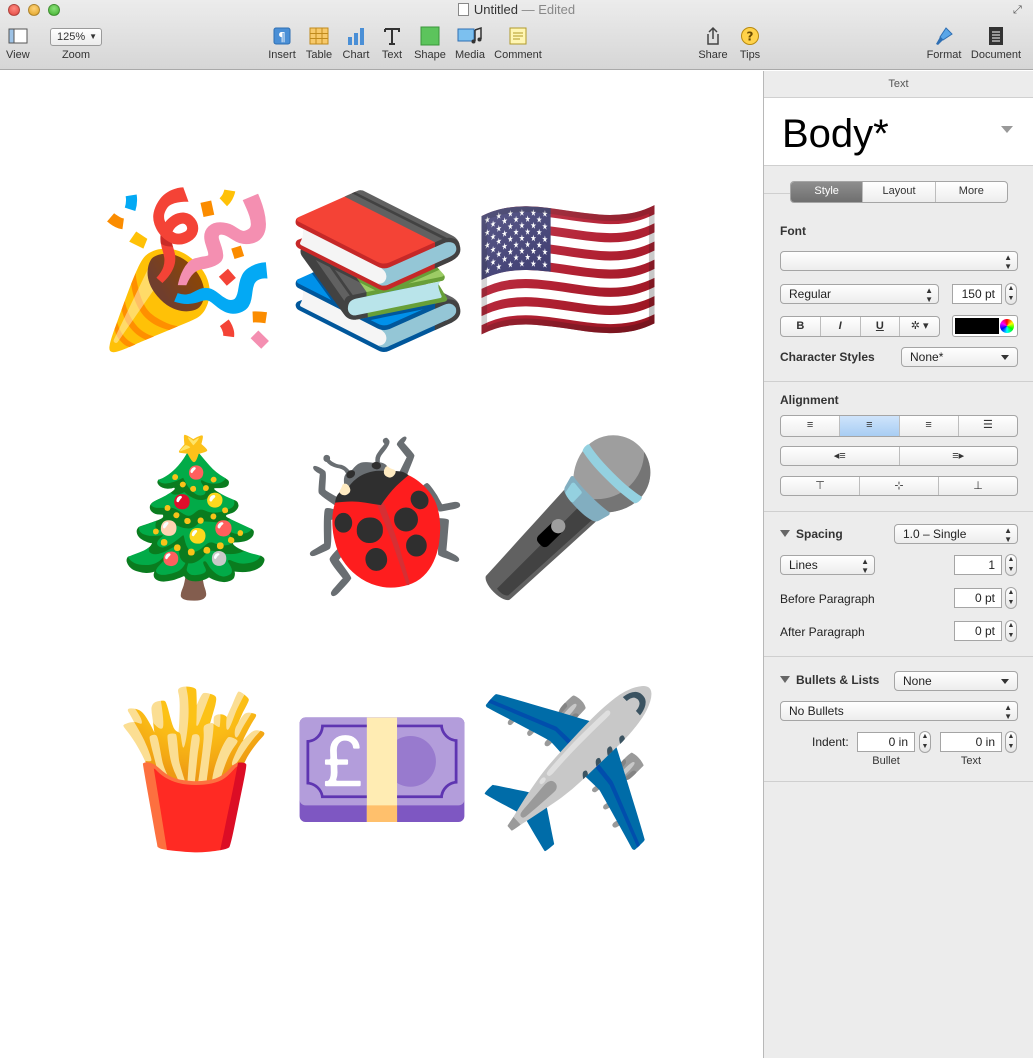 The image size is (1033, 1058). I want to click on french-fries-emoji: 🍟, so click(194, 770).